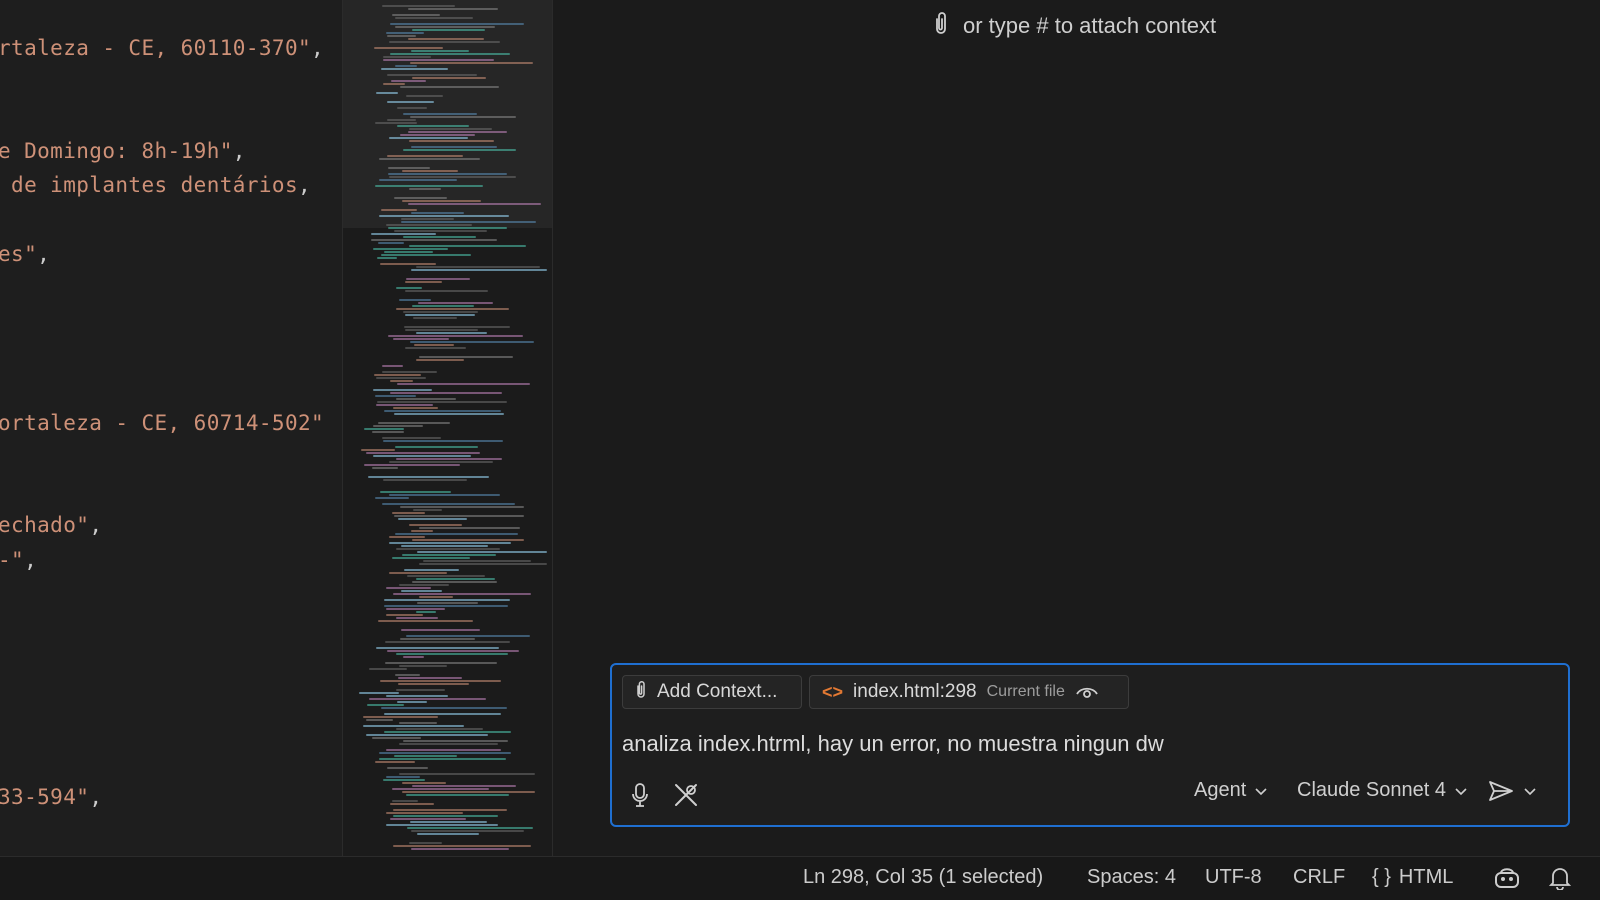 This screenshot has width=1600, height=900. I want to click on code-line: ortaleza - CE, 60714-502", so click(162, 423).